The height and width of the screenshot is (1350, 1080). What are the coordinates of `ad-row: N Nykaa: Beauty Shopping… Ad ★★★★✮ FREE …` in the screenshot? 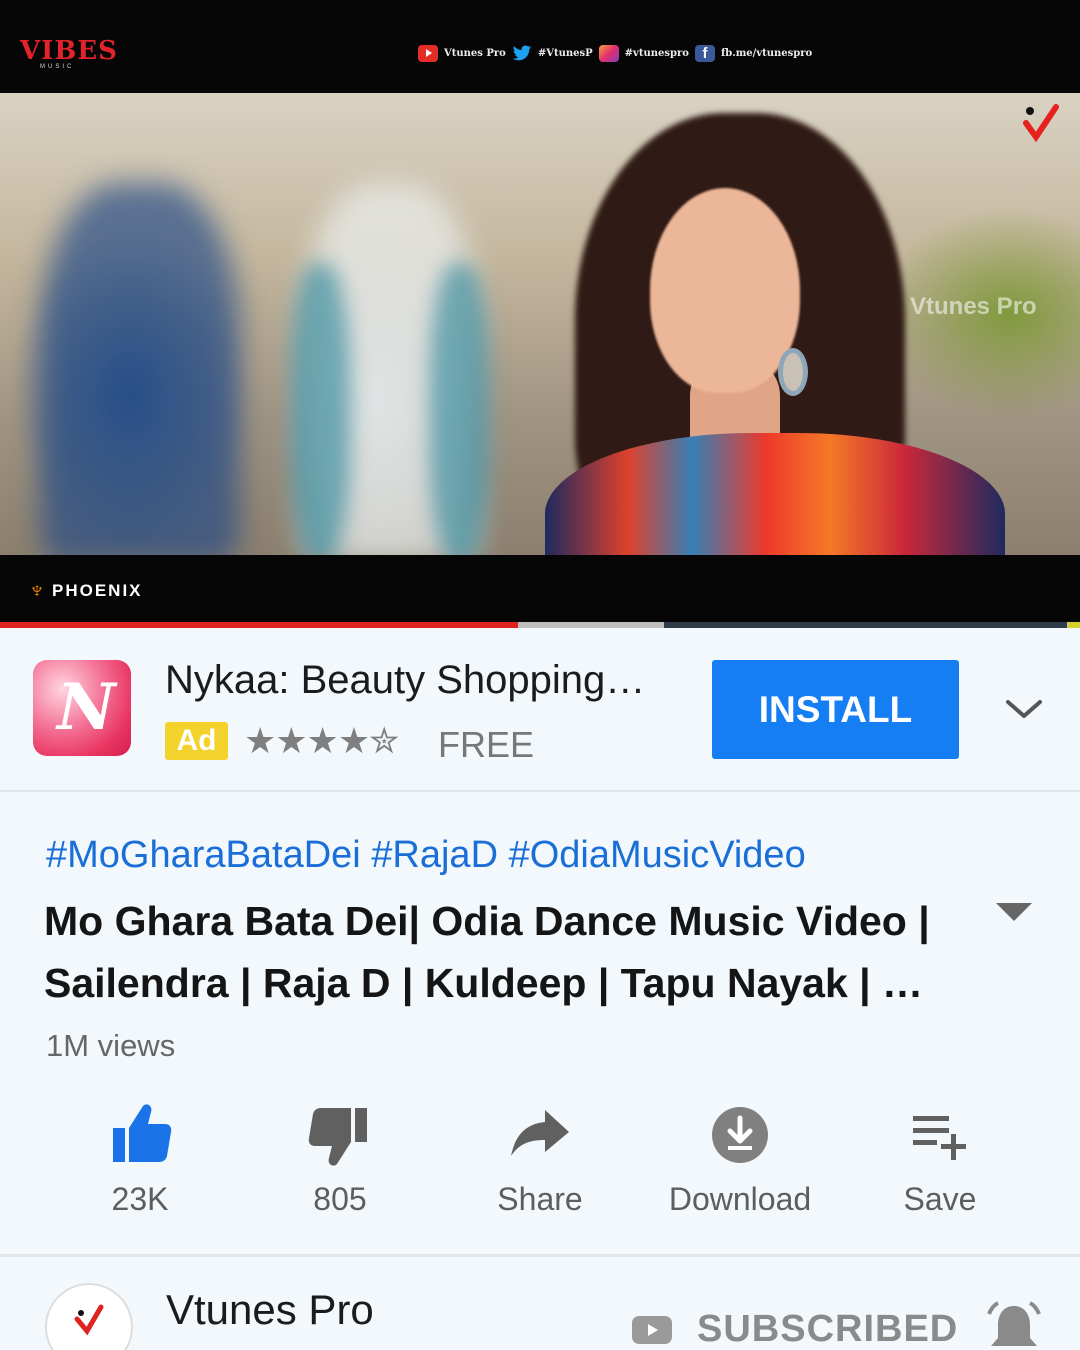 It's located at (540, 710).